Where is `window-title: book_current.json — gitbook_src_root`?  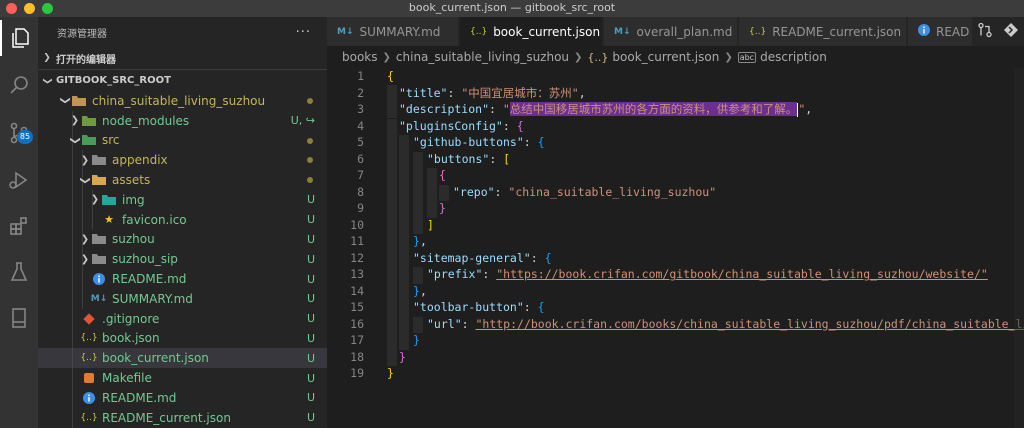 window-title: book_current.json — gitbook_src_root is located at coordinates (512, 7).